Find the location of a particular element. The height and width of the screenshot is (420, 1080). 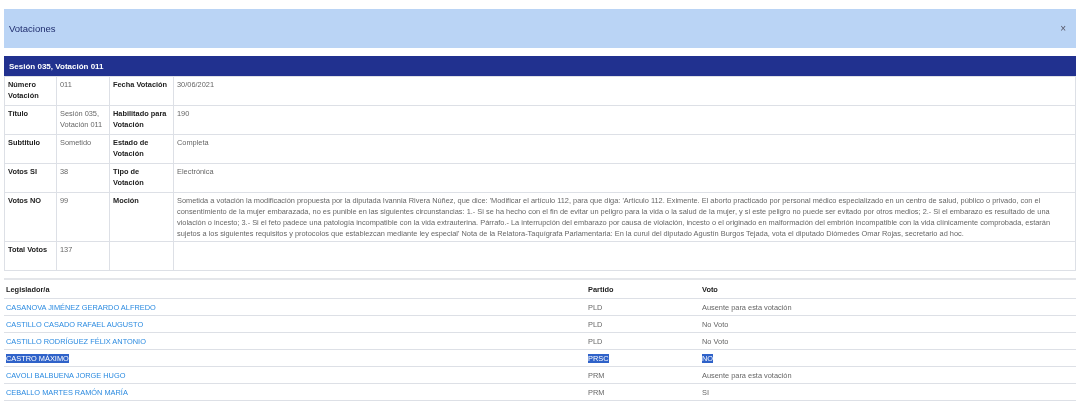

dialog-title: Votaciones is located at coordinates (32, 28).